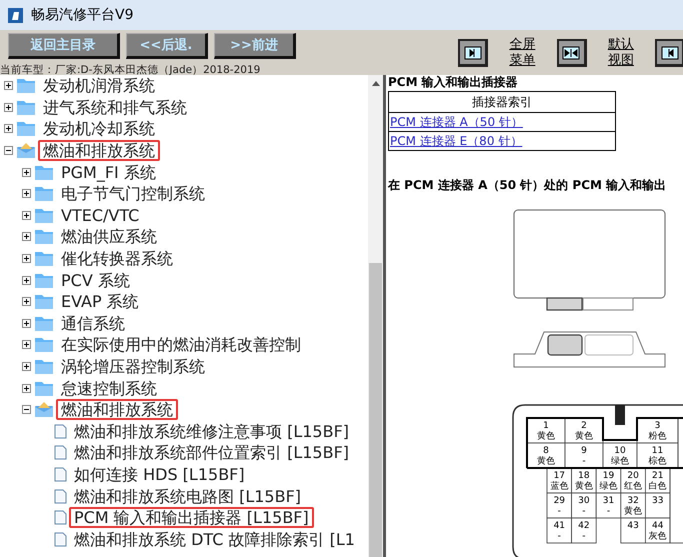  Describe the element at coordinates (609, 481) in the screenshot. I see `pin-label: 19 绿色` at that location.